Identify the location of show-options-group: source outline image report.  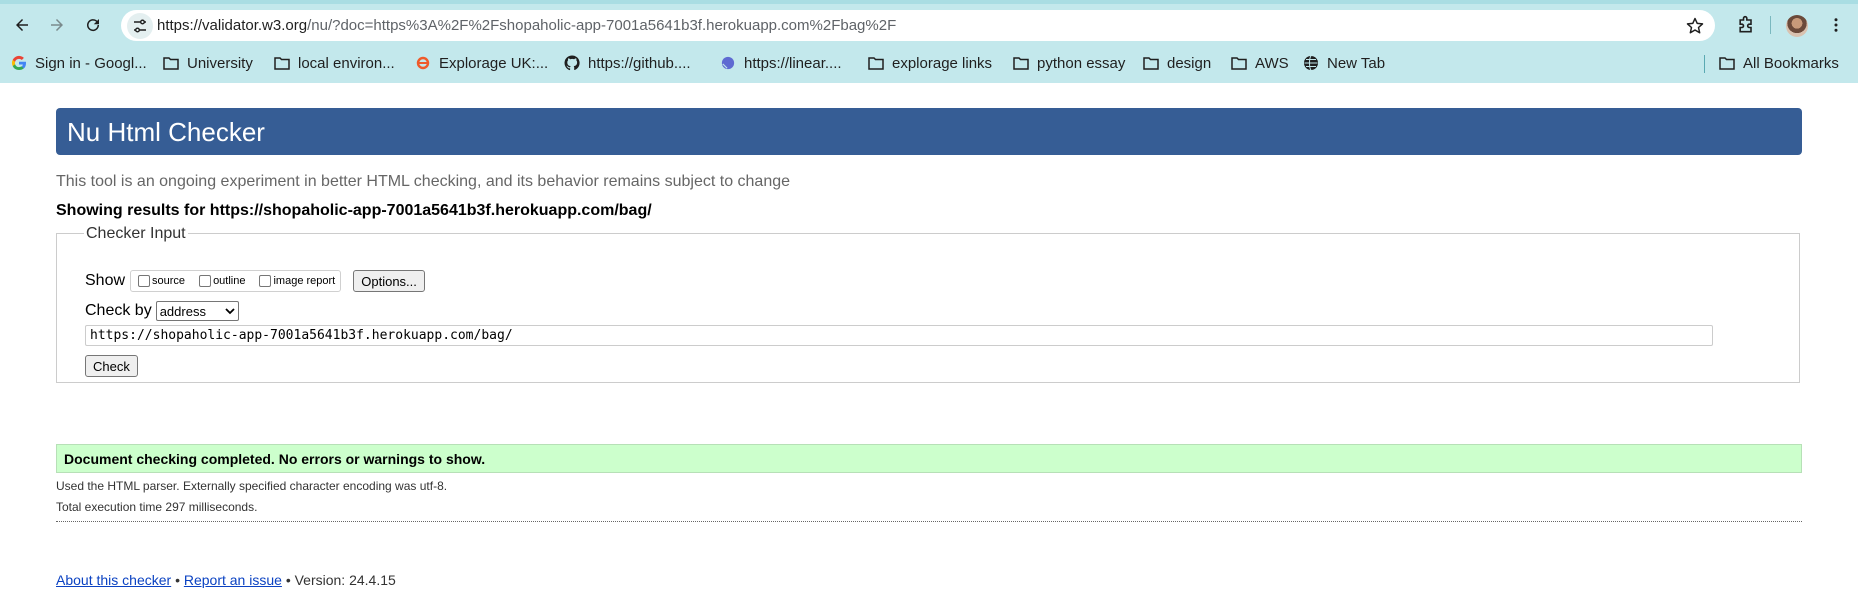
(236, 281).